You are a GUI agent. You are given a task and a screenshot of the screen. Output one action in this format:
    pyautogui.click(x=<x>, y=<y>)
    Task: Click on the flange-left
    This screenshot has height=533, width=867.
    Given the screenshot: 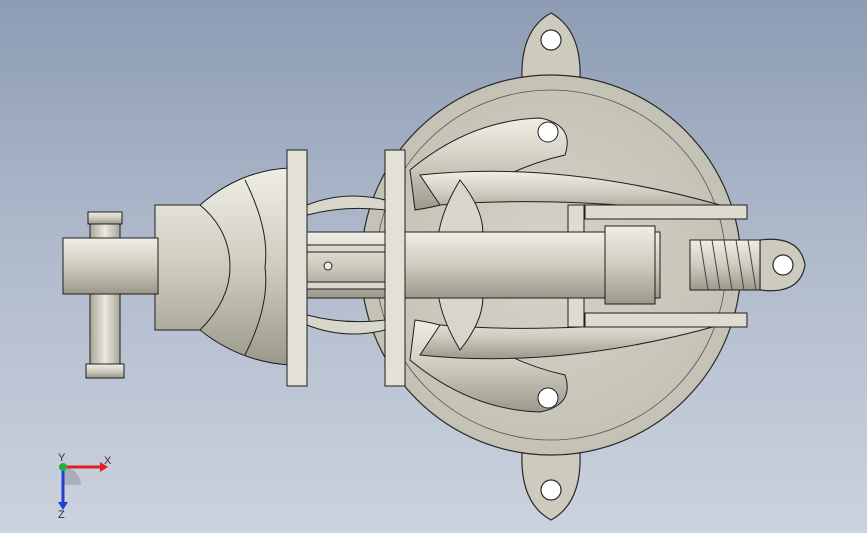 What is the action you would take?
    pyautogui.click(x=297, y=268)
    